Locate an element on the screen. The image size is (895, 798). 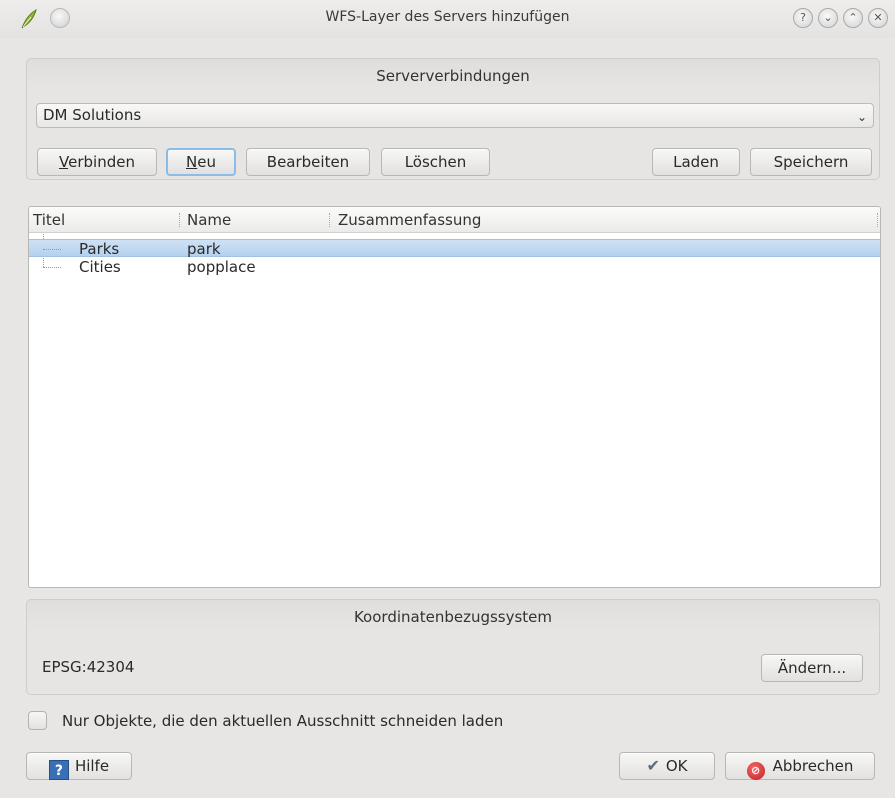
minimize-button: ⌄ is located at coordinates (828, 18).